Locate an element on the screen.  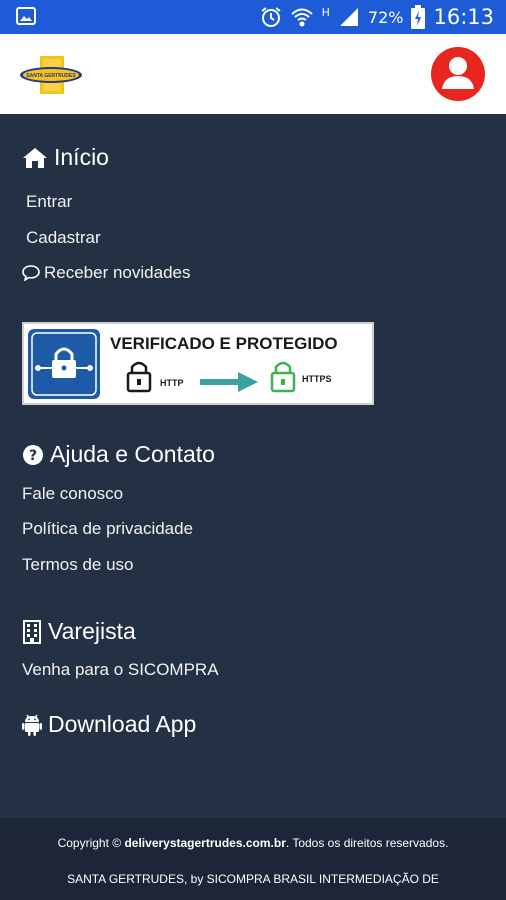
alarm-icon is located at coordinates (271, 17).